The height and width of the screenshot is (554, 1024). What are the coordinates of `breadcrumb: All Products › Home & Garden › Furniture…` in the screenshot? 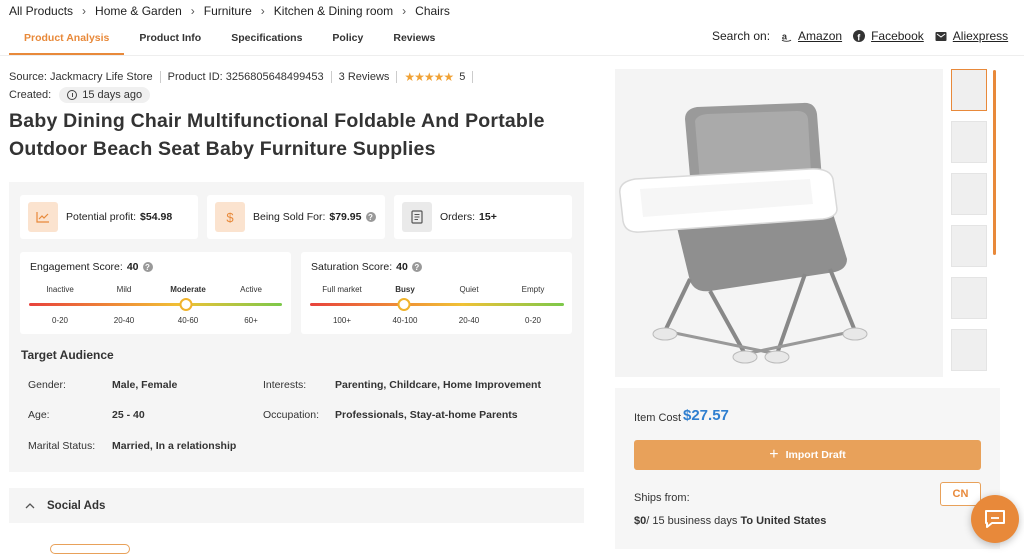 It's located at (229, 11).